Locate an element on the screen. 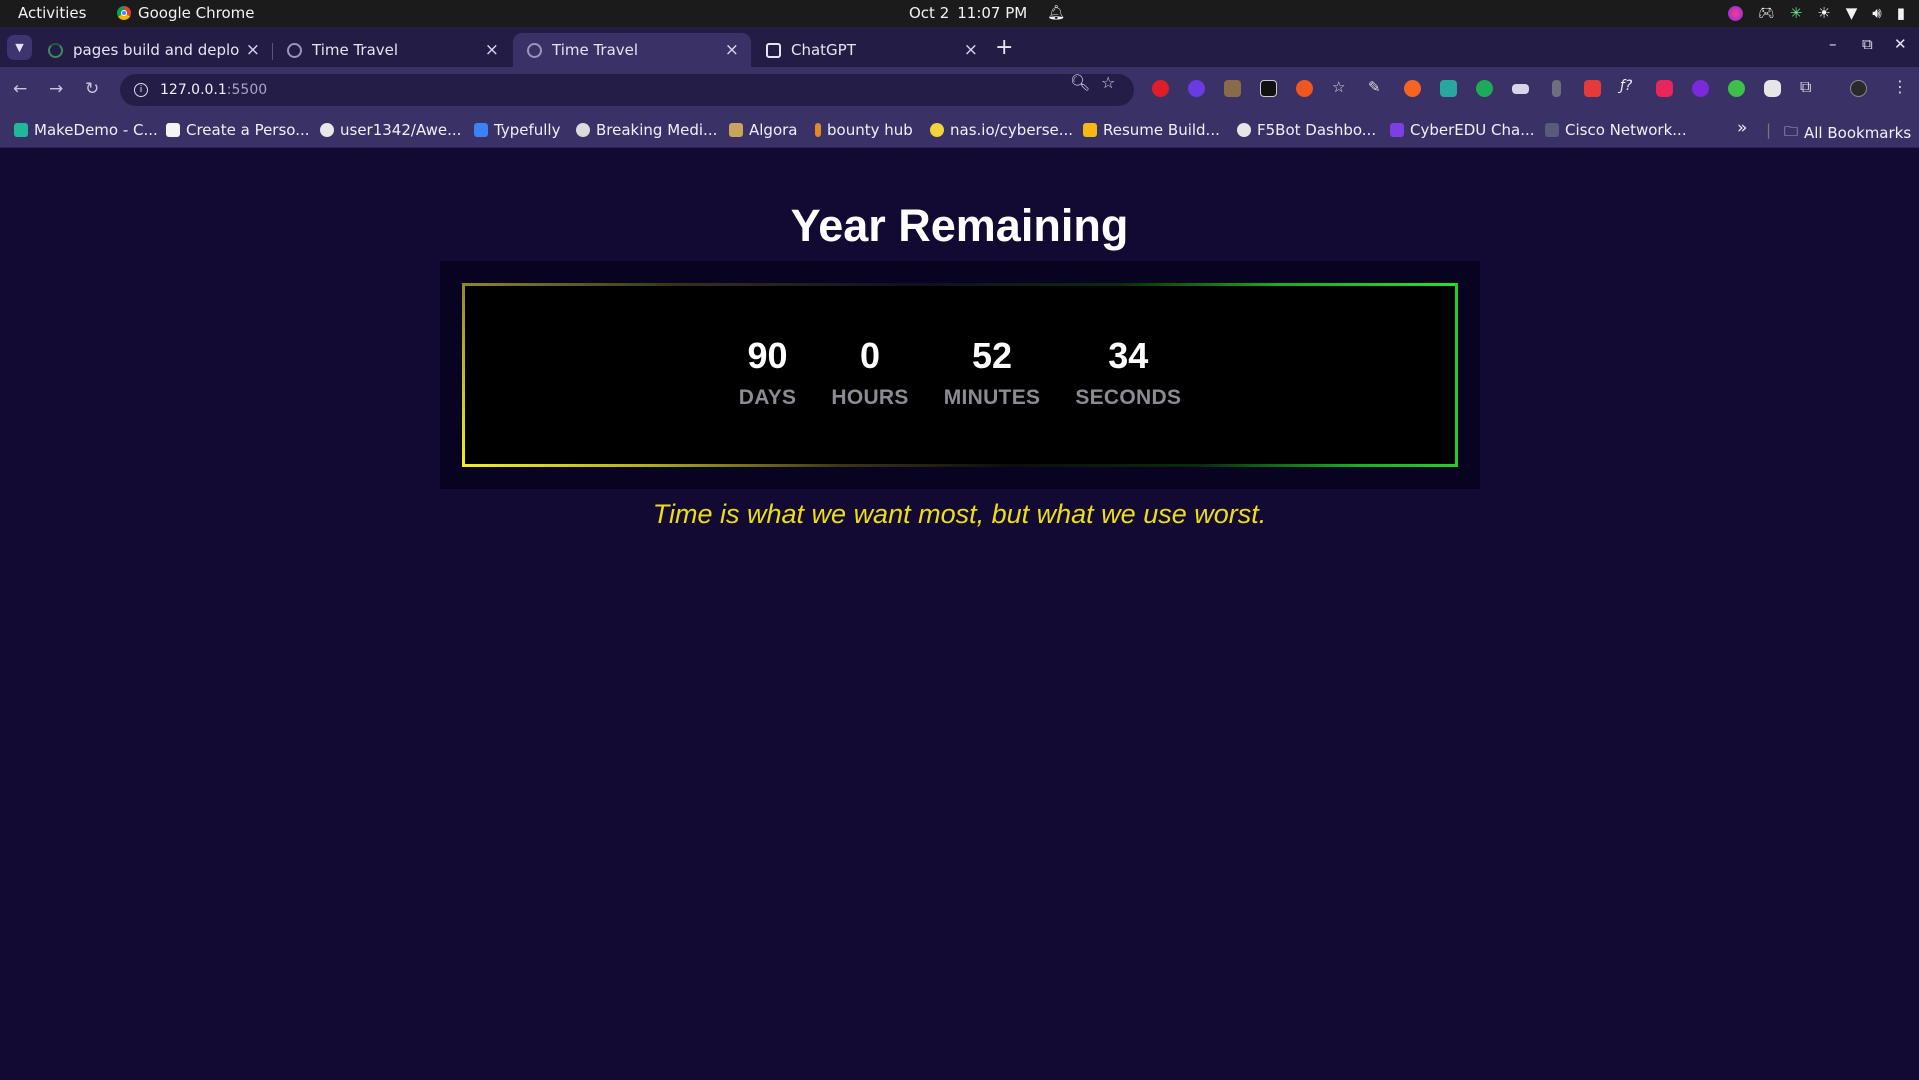  site-info-icon: i is located at coordinates (141, 90).